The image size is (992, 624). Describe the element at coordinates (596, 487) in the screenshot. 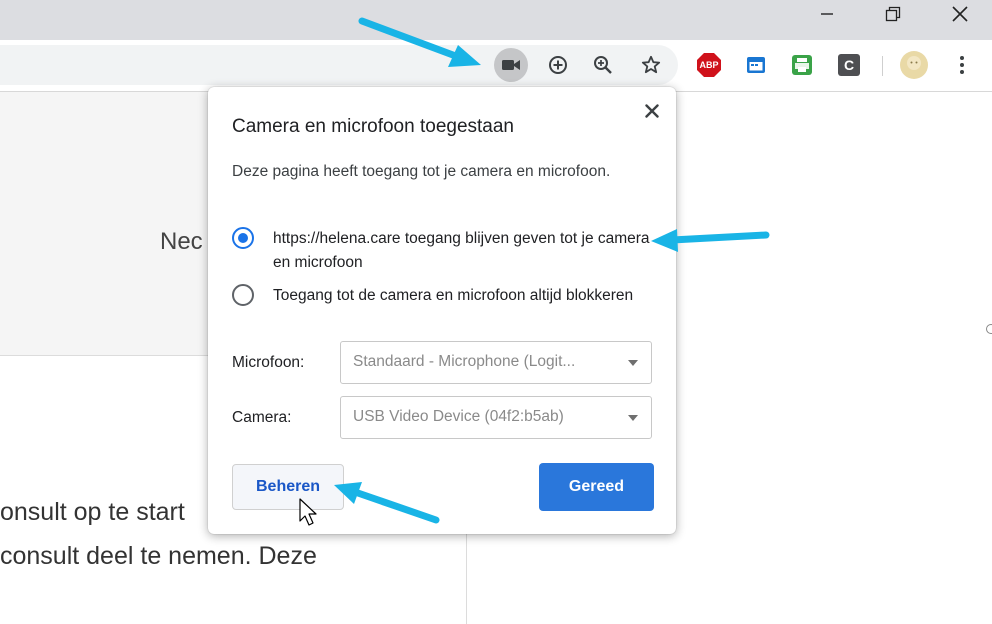

I see `done-button: Gereed` at that location.